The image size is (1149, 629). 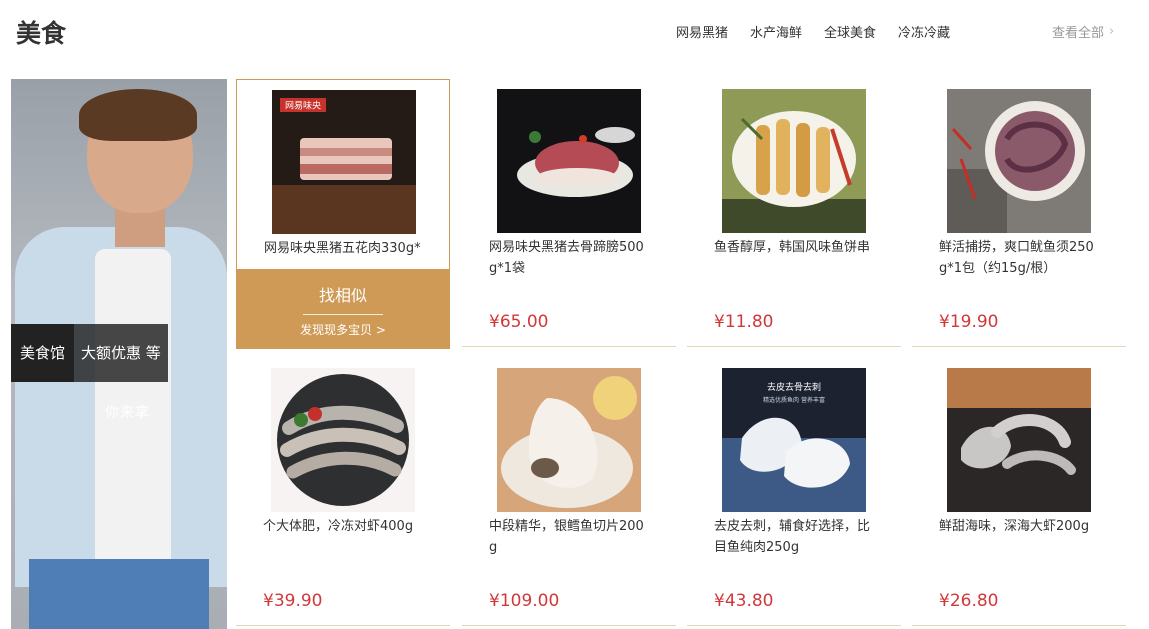 What do you see at coordinates (293, 601) in the screenshot?
I see `product-price: ¥39.90` at bounding box center [293, 601].